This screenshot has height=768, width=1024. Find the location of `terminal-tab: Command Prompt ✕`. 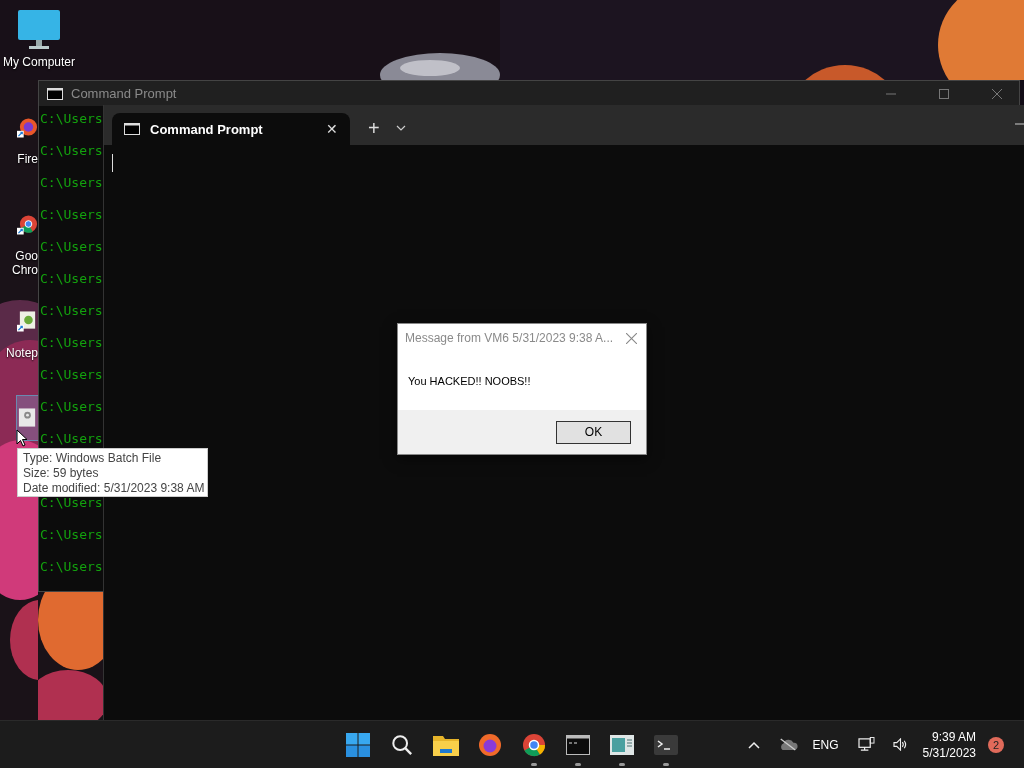

terminal-tab: Command Prompt ✕ is located at coordinates (231, 129).